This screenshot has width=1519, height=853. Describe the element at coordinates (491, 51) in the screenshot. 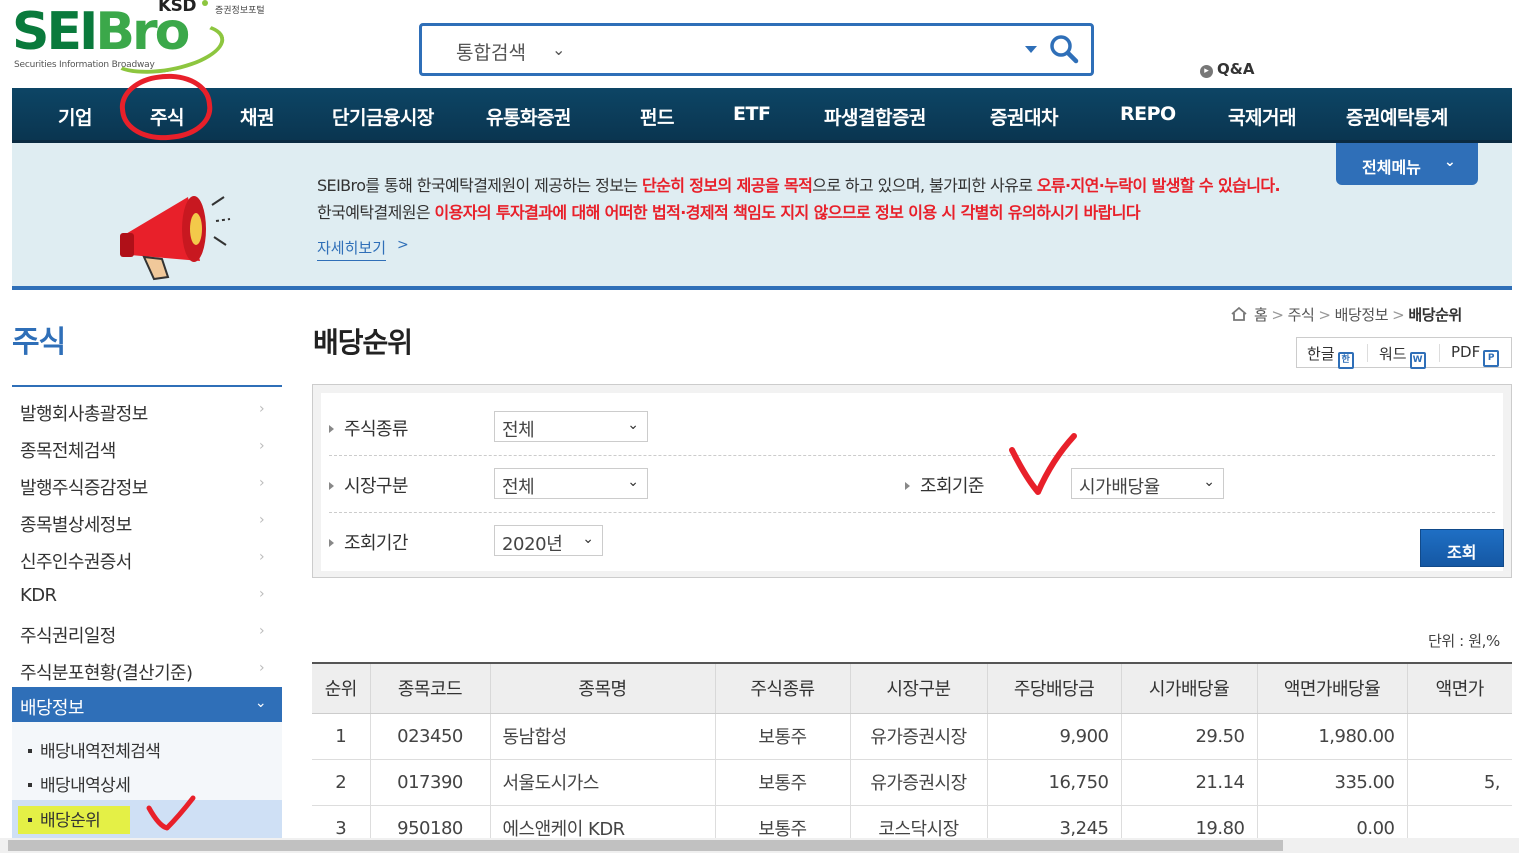

I see `search-category-select: 통합검색` at that location.